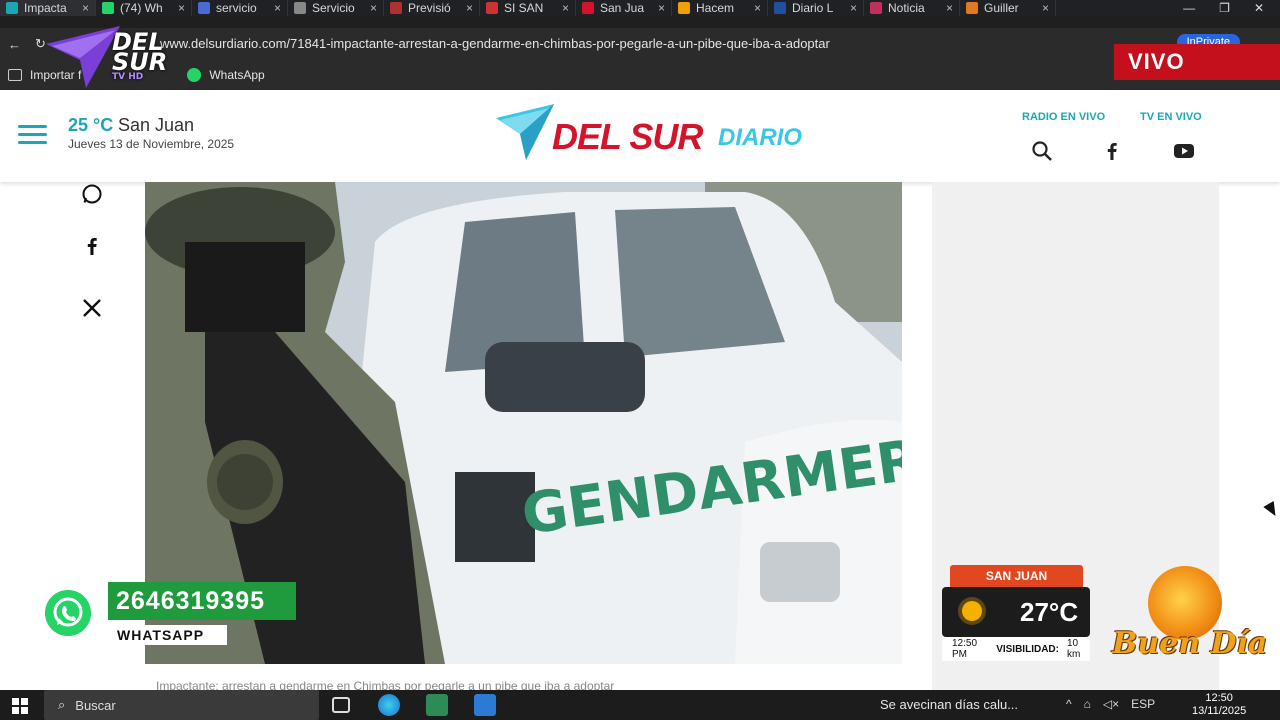 This screenshot has width=1280, height=720. I want to click on nav-radio-en-vivo: RADIO EN VIVO, so click(1063, 117).